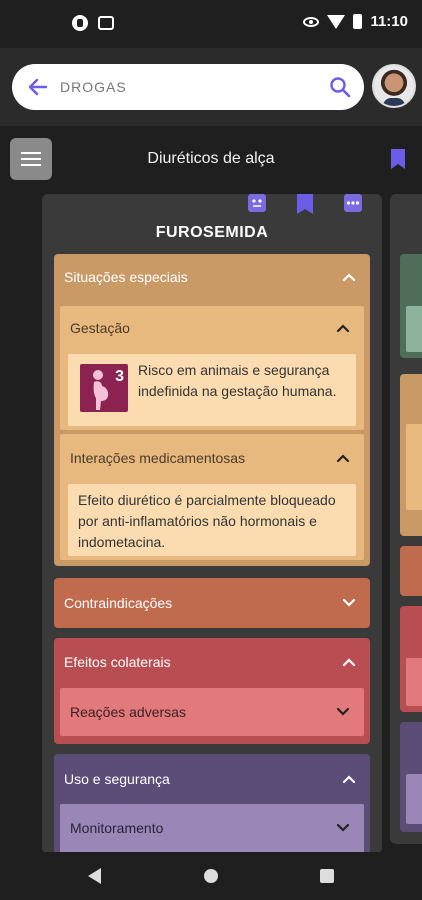 The height and width of the screenshot is (900, 422). What do you see at coordinates (389, 21) in the screenshot?
I see `status-time: 11:10` at bounding box center [389, 21].